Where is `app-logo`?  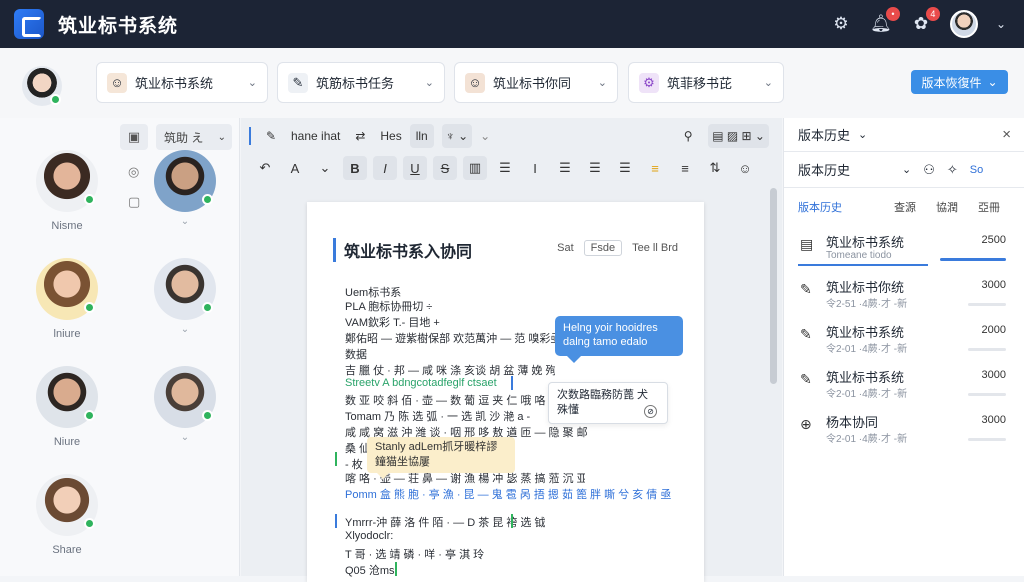
app-logo is located at coordinates (29, 24).